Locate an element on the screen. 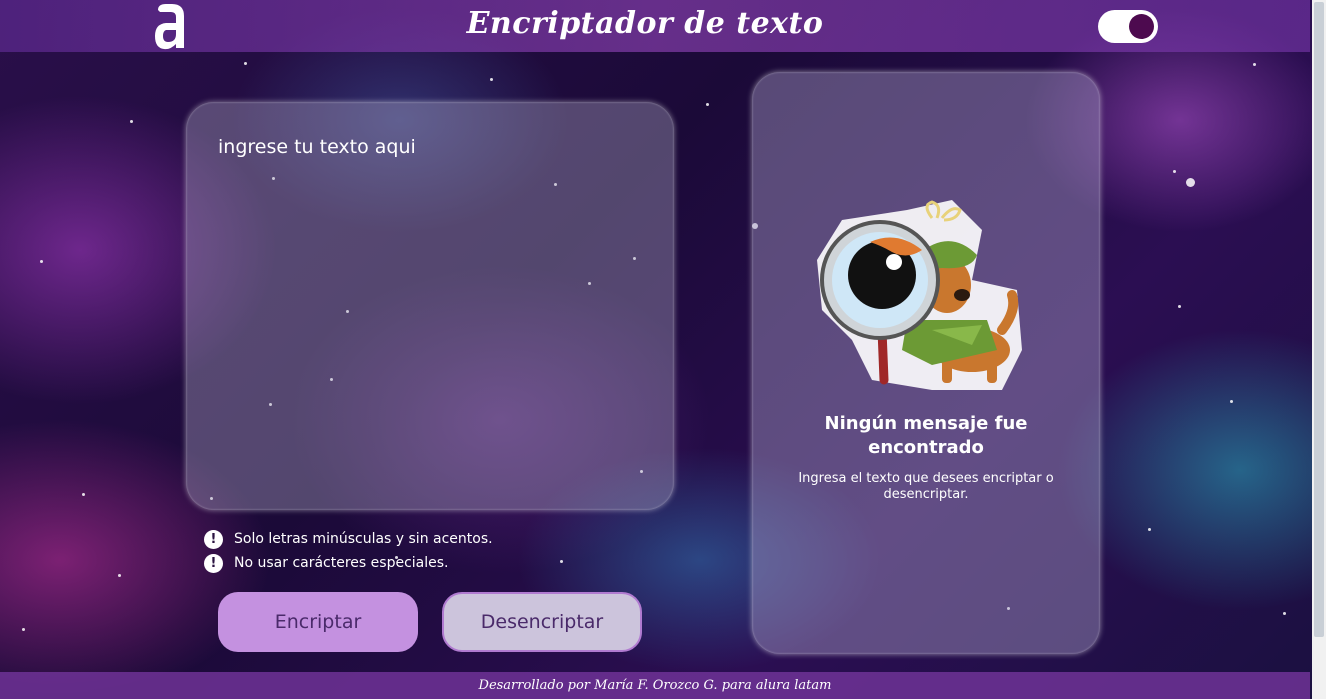 The height and width of the screenshot is (699, 1326). encrypt-button: Encriptar is located at coordinates (318, 622).